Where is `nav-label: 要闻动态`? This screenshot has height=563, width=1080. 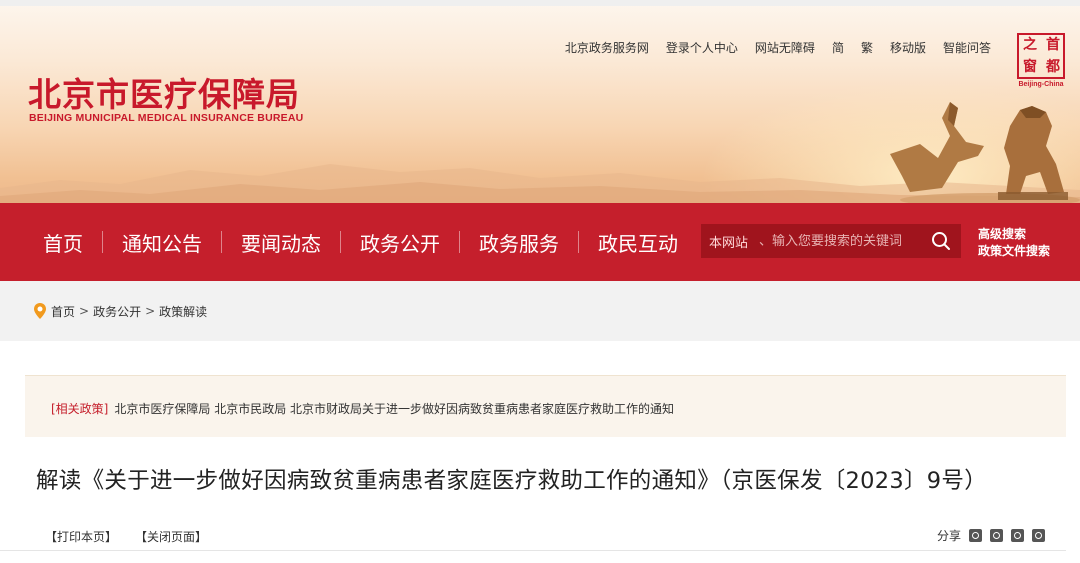
nav-label: 要闻动态 is located at coordinates (281, 242).